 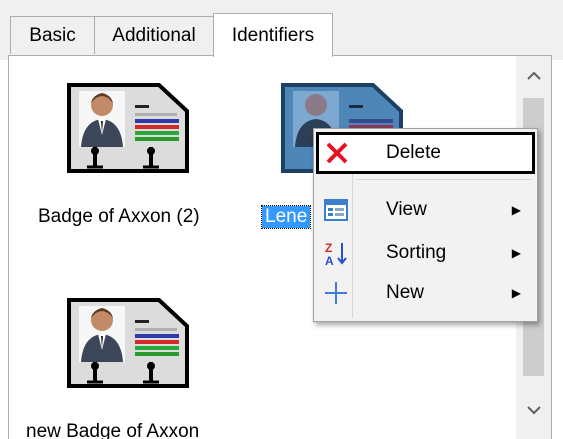 I want to click on menu-item-sorting: Z A Sorting ▶, so click(x=425, y=253).